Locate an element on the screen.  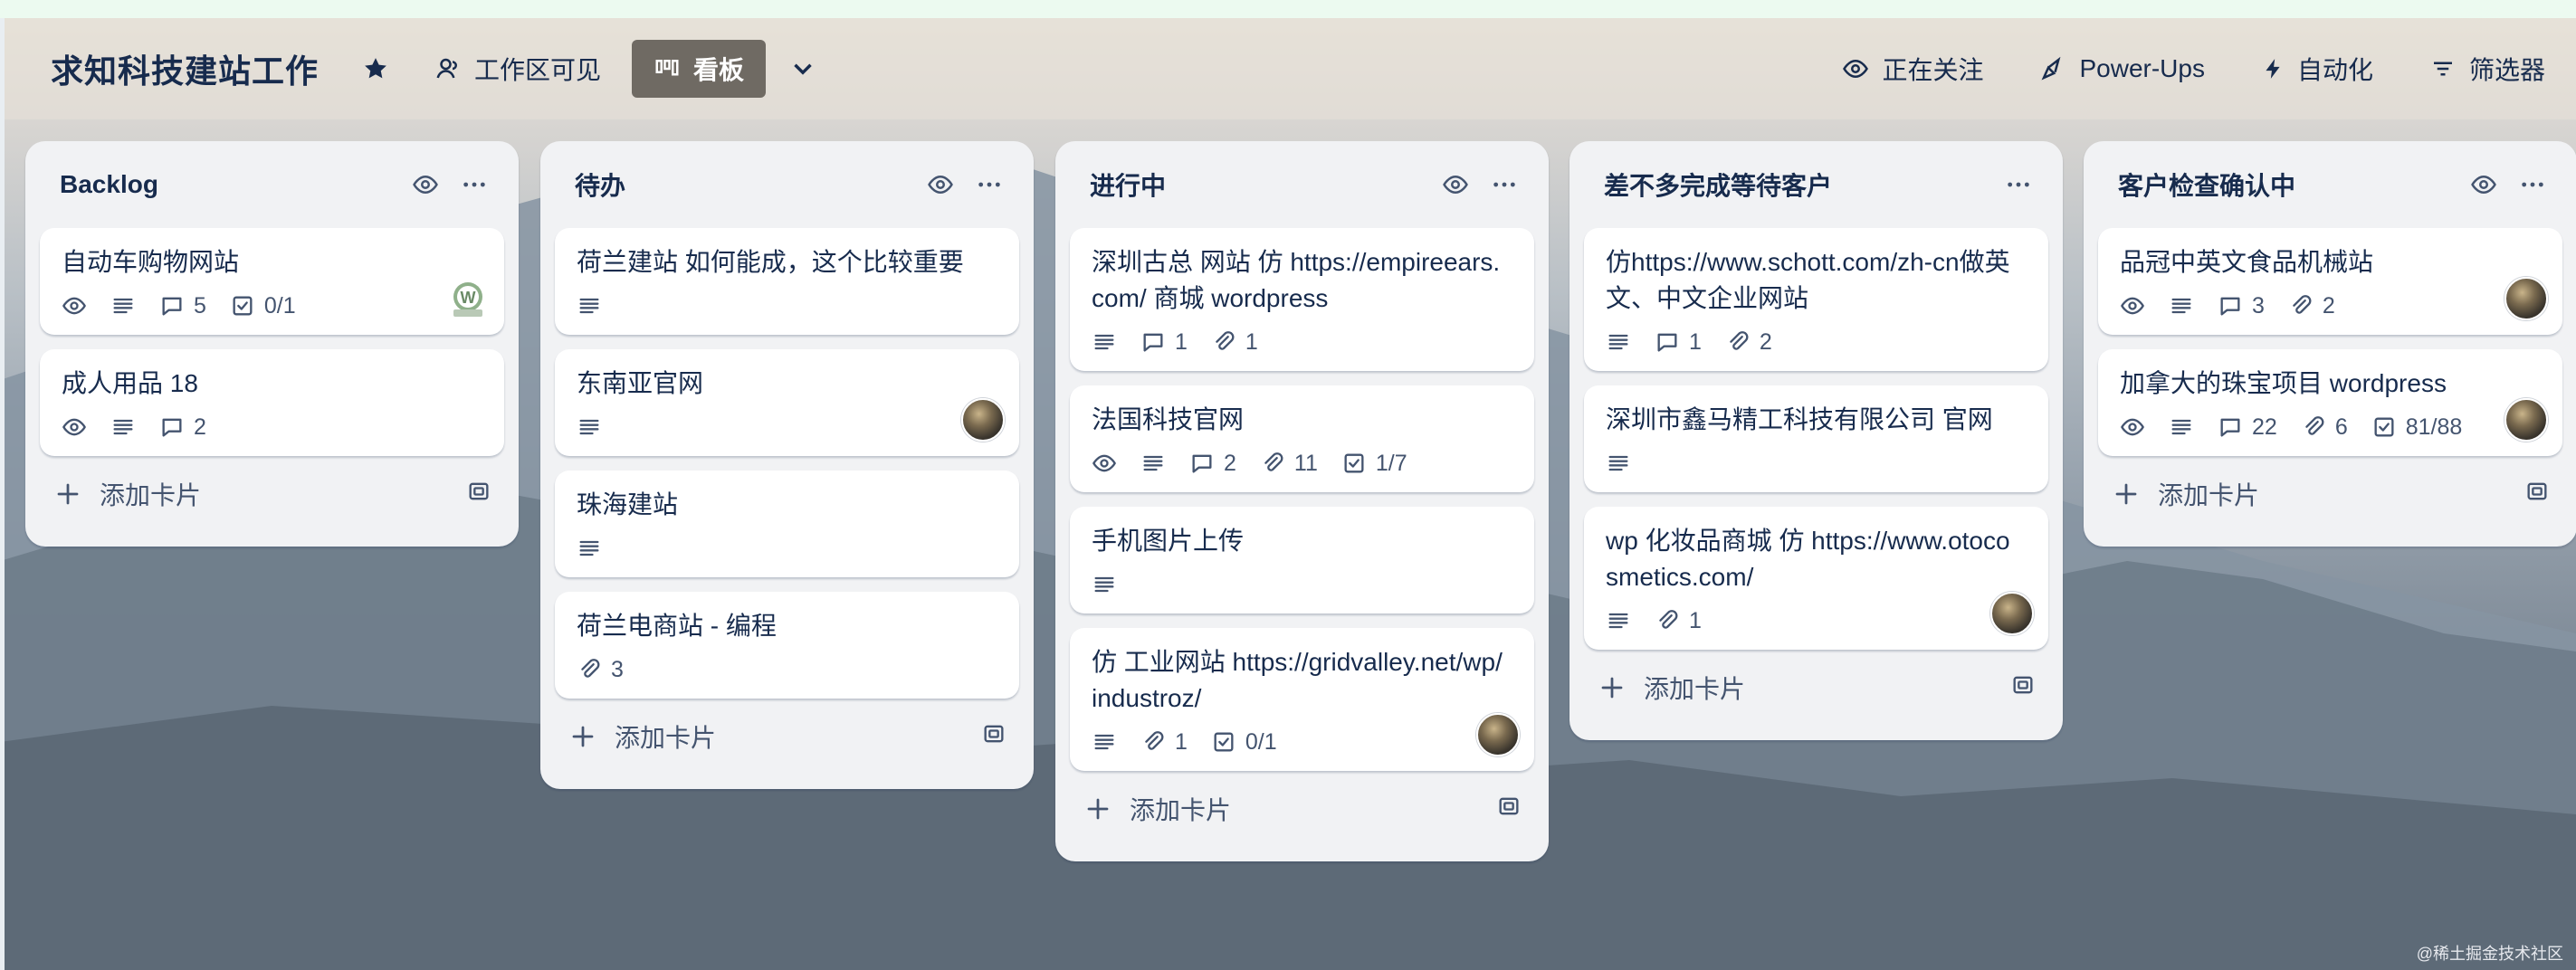
star-button is located at coordinates (376, 69).